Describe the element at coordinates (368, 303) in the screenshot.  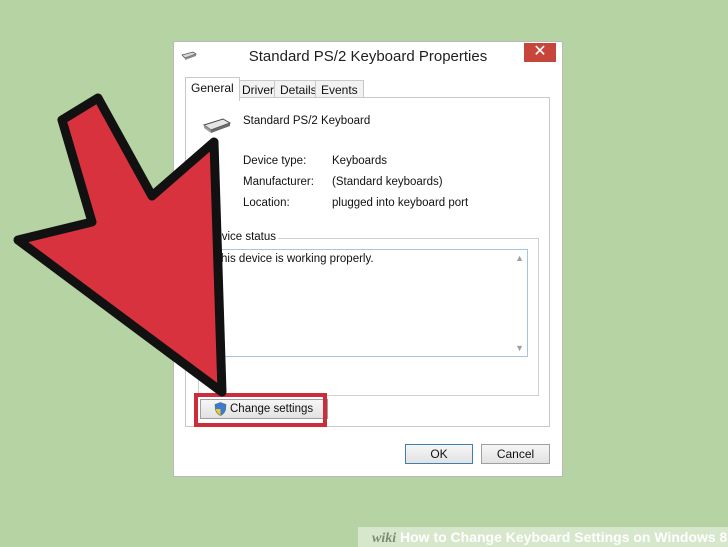
I see `device-status-textbox: This device is working properly. ▲ ▼` at that location.